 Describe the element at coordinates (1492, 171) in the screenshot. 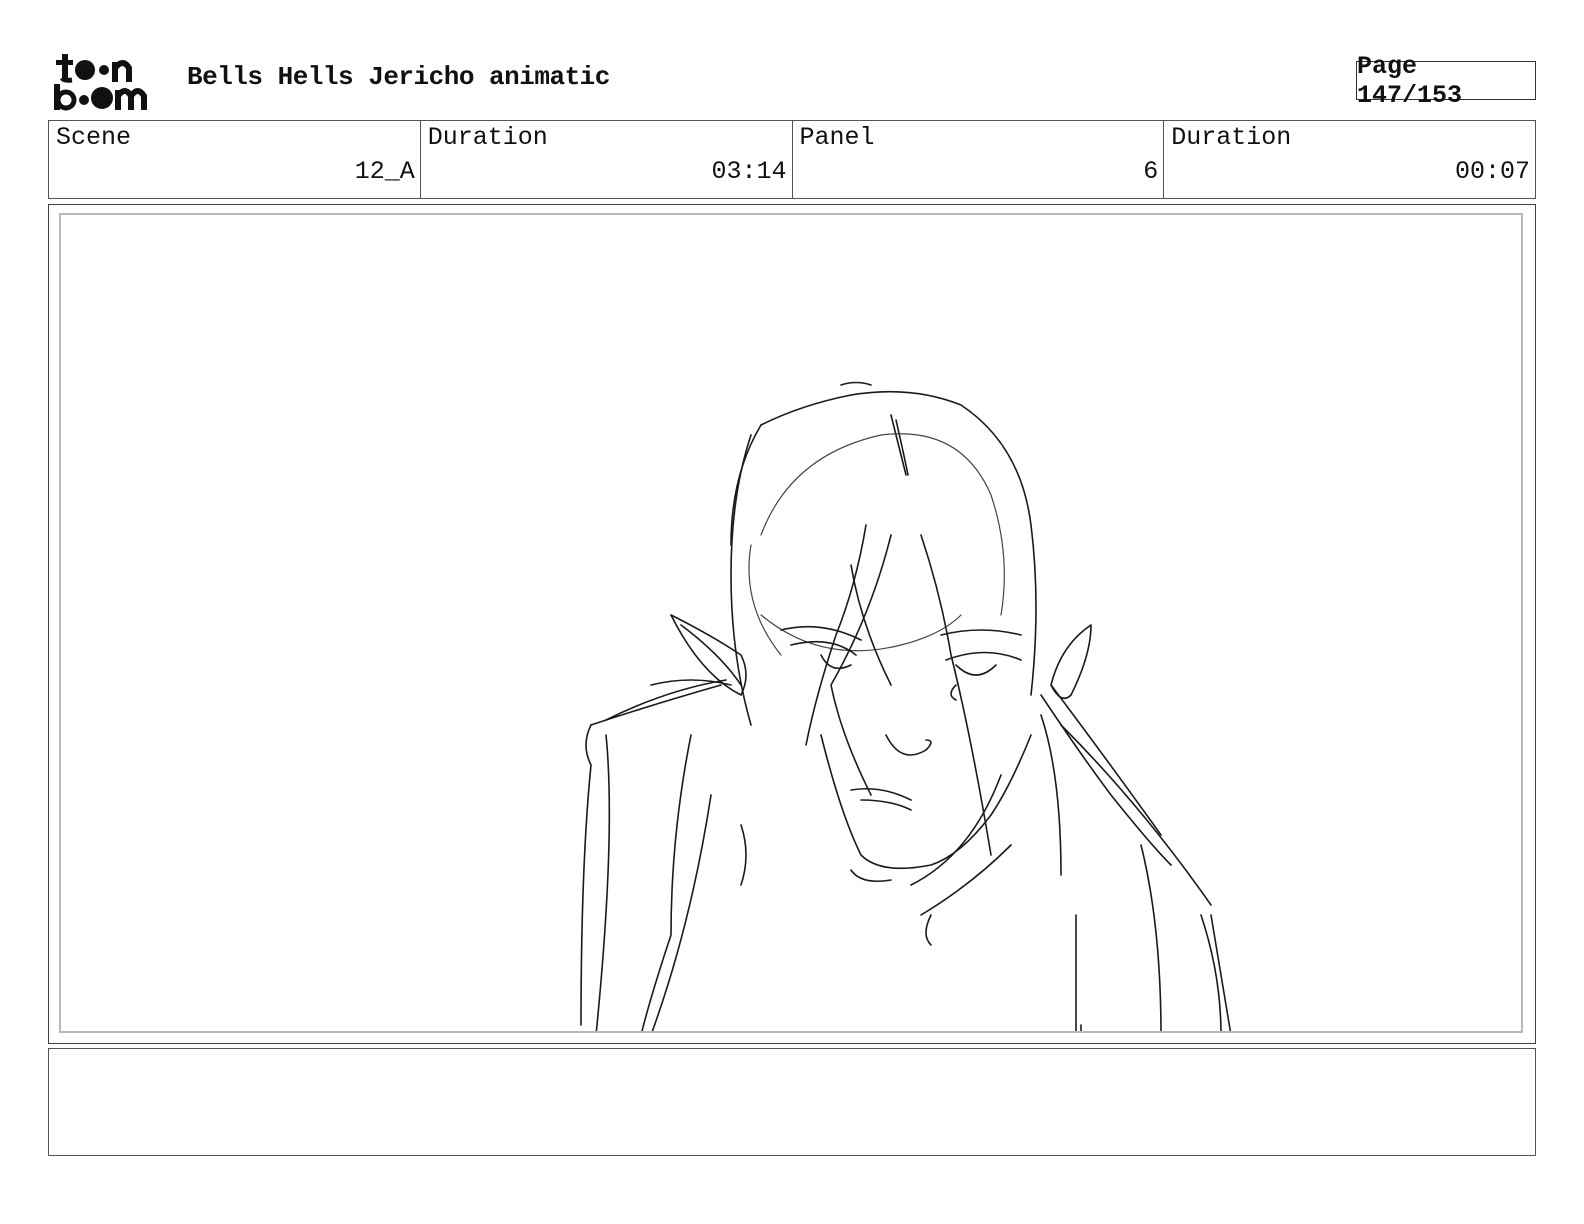

I see `panel-duration-value: 00:07` at that location.